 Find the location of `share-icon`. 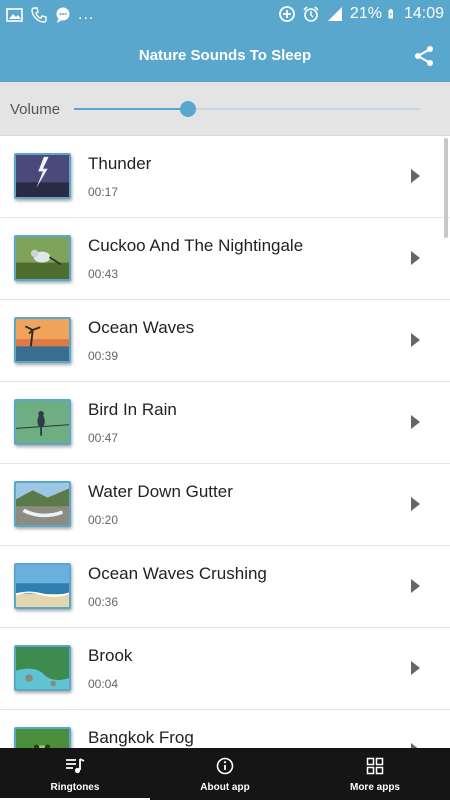

share-icon is located at coordinates (424, 56).